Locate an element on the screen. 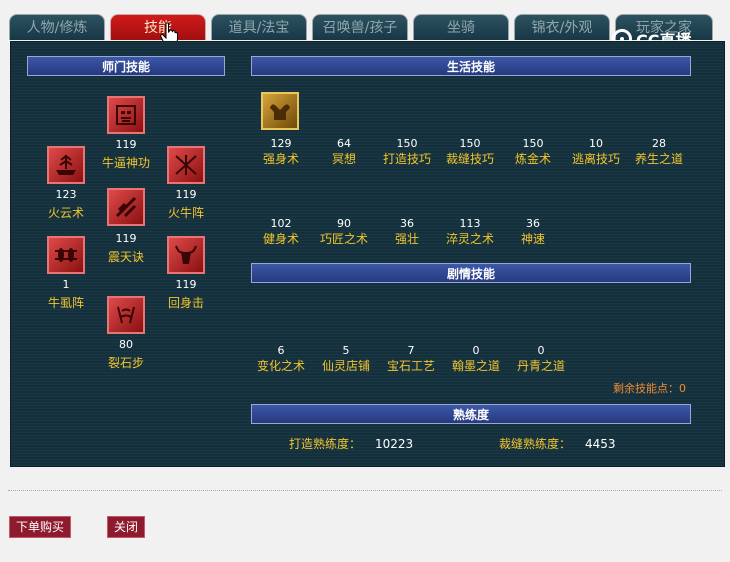 The width and height of the screenshot is (730, 562). skill-icon-lice-array is located at coordinates (66, 255).